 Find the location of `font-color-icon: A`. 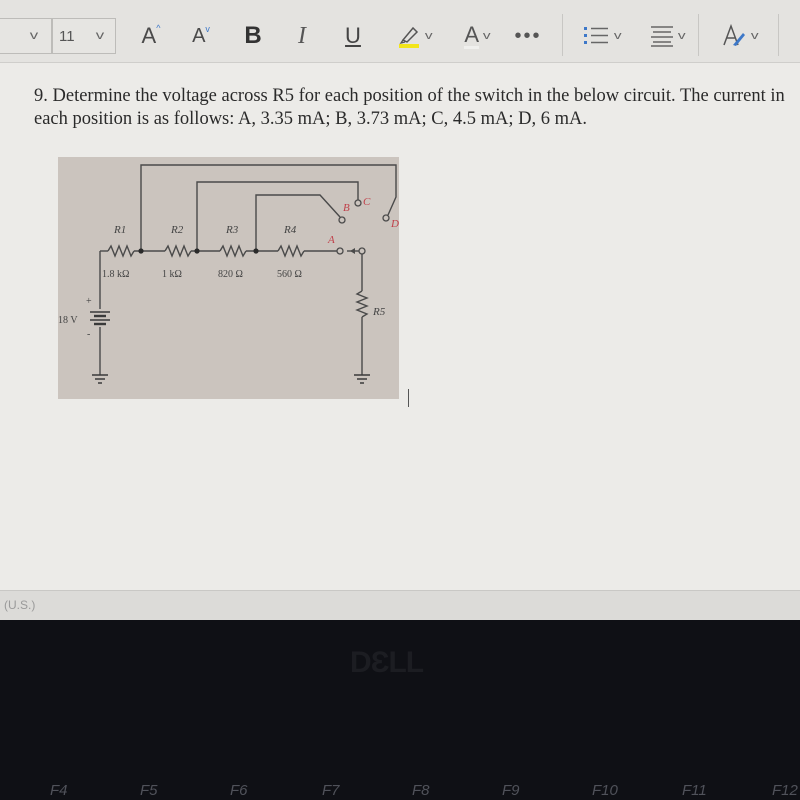

font-color-icon: A is located at coordinates (472, 35).